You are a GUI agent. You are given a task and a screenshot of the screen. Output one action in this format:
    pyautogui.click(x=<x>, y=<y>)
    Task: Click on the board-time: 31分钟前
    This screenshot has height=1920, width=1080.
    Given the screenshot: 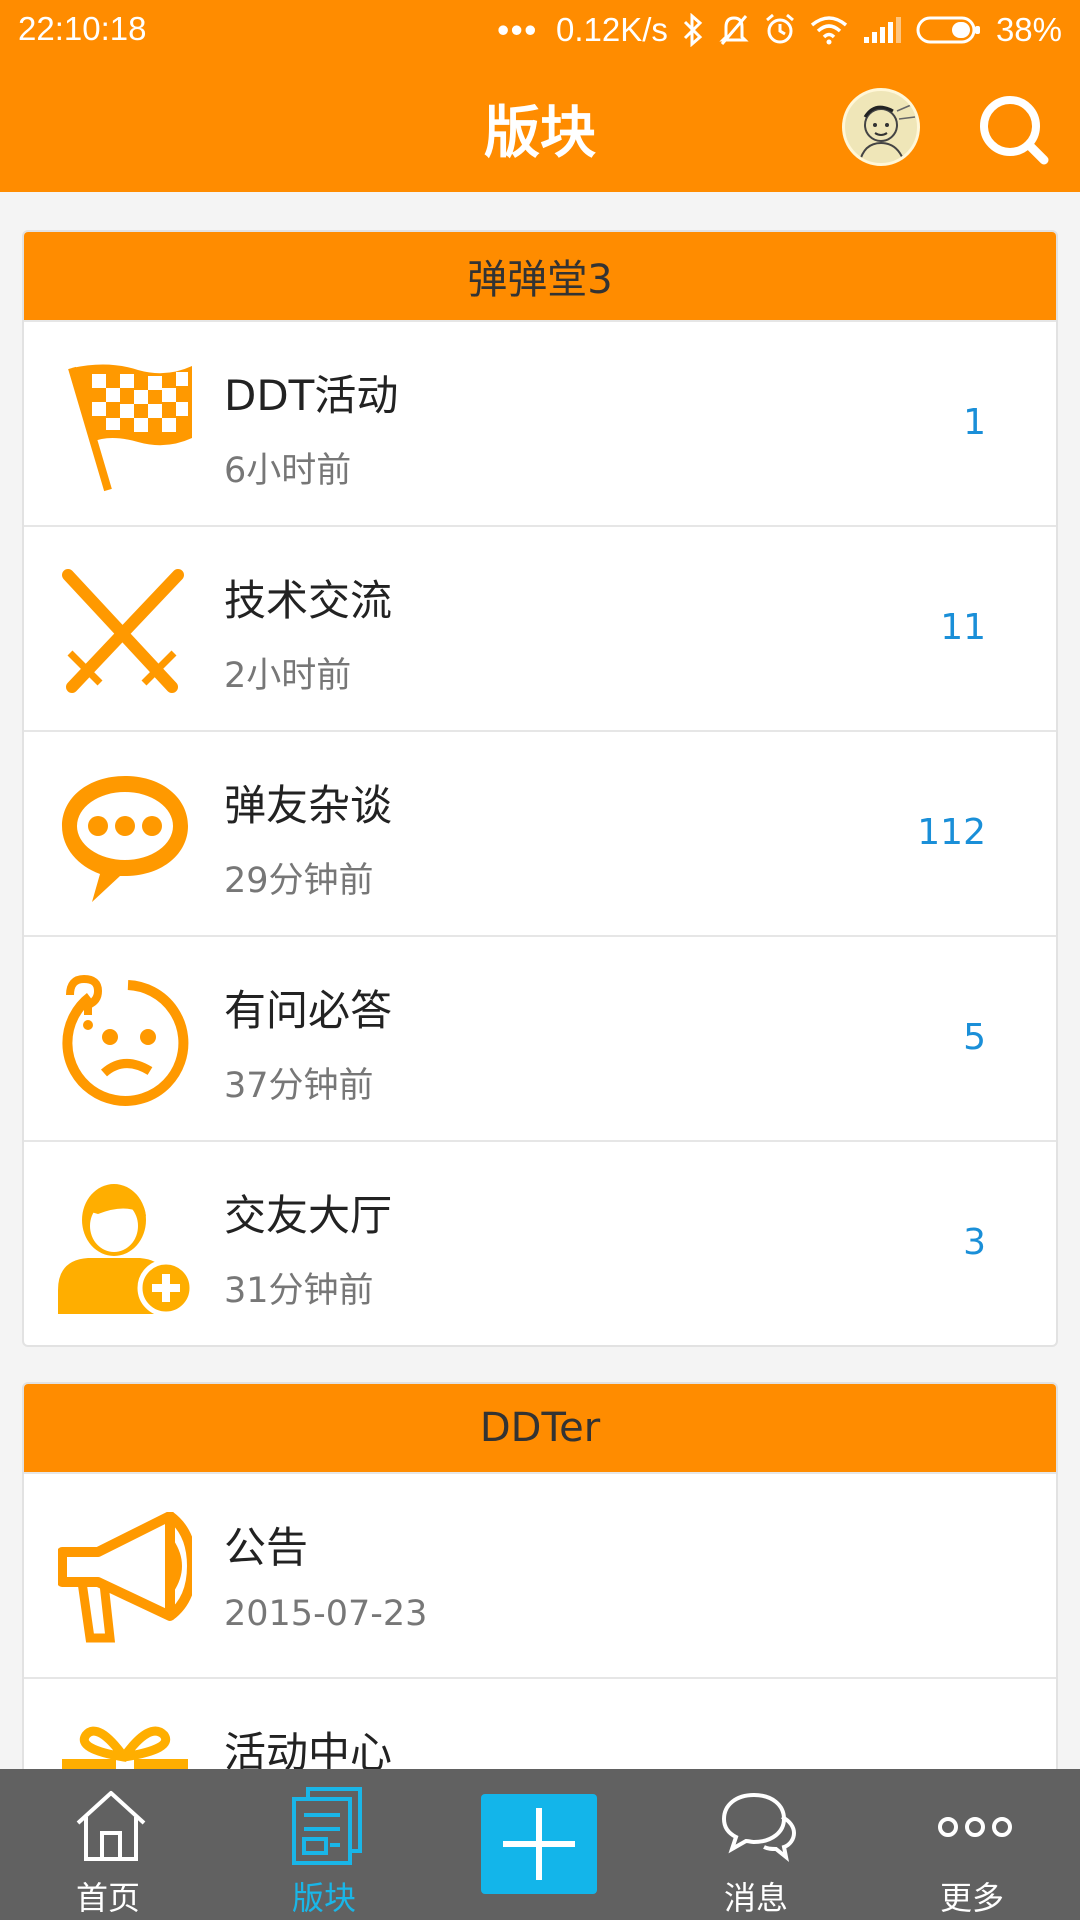 What is the action you would take?
    pyautogui.click(x=299, y=1291)
    